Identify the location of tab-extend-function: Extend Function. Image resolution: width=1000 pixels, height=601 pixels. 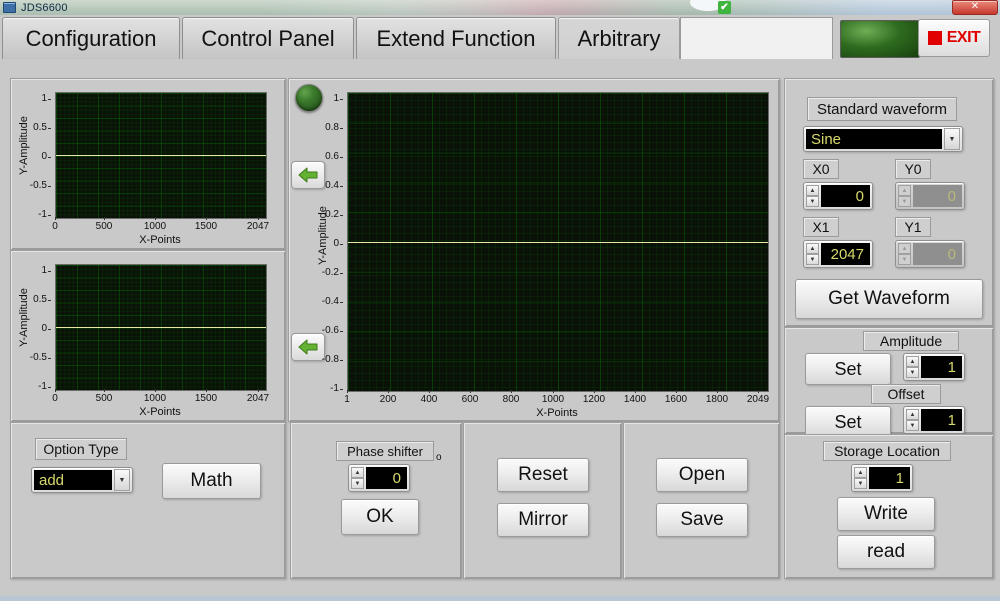
(456, 38).